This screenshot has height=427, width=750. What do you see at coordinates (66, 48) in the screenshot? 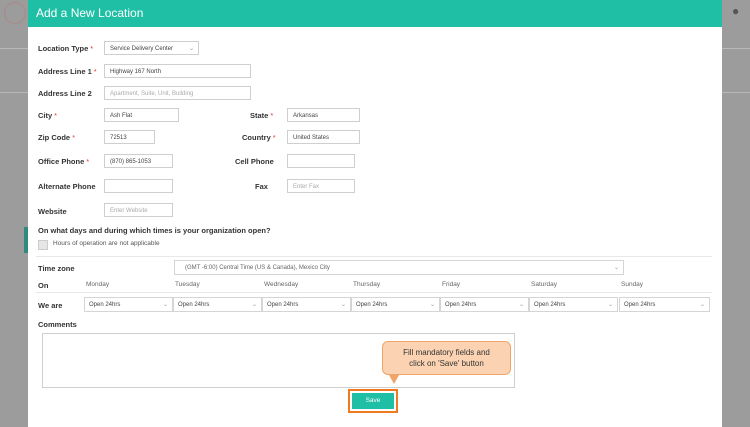
I see `location-type-label: Location Type *` at bounding box center [66, 48].